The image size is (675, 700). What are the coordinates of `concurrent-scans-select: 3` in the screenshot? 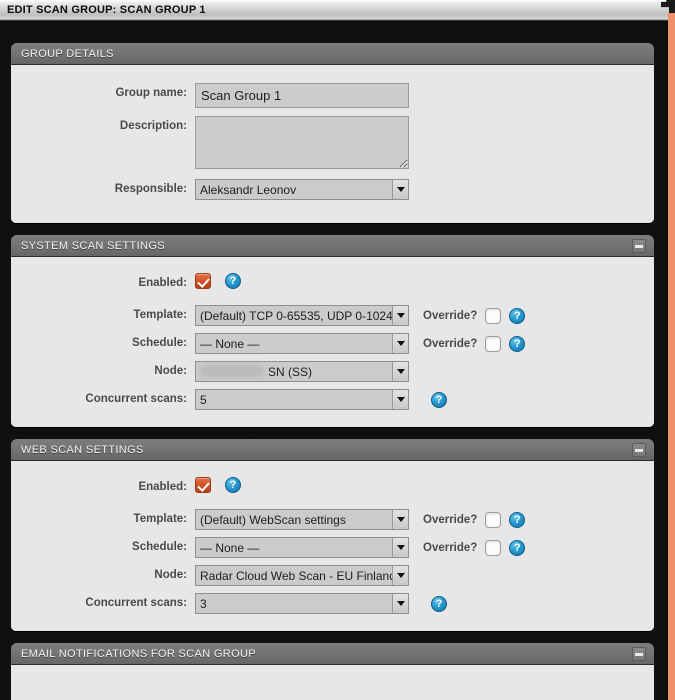 It's located at (302, 603).